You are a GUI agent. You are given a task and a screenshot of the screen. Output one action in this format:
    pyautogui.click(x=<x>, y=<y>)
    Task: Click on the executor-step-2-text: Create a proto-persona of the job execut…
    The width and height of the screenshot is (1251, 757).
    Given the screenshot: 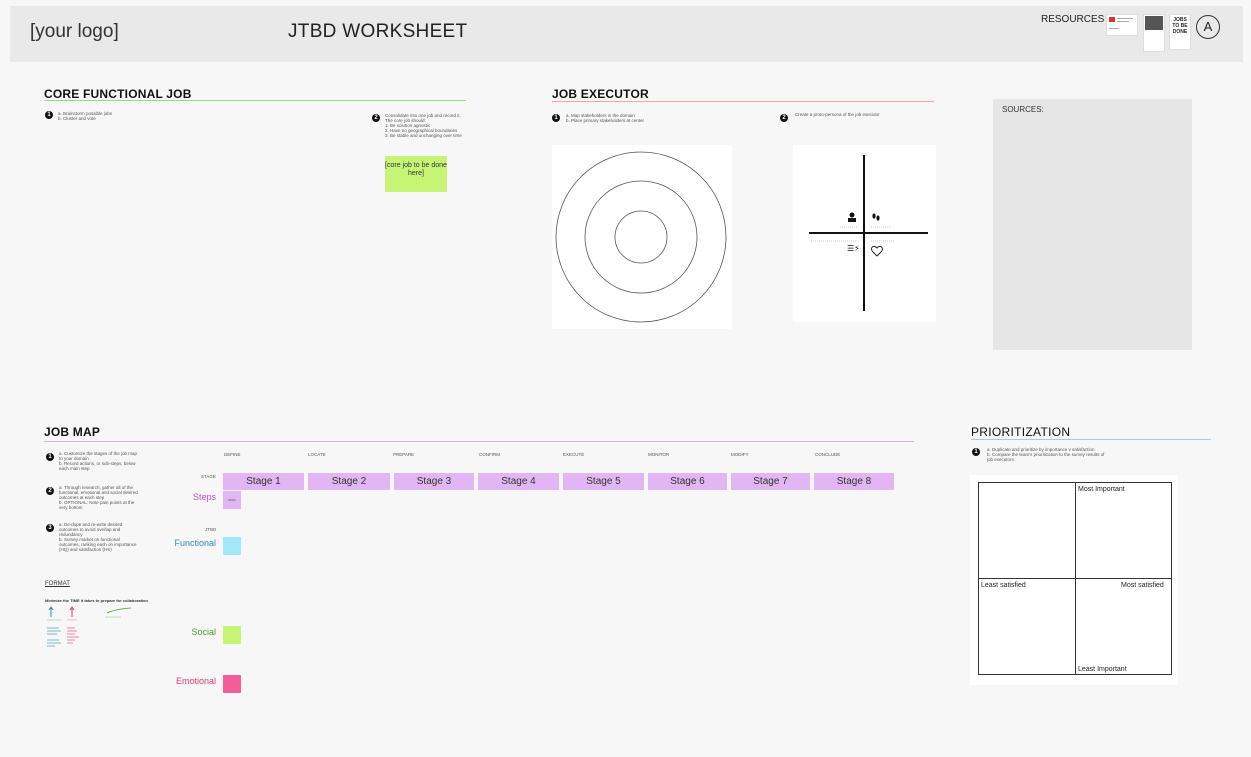 What is the action you would take?
    pyautogui.click(x=837, y=114)
    